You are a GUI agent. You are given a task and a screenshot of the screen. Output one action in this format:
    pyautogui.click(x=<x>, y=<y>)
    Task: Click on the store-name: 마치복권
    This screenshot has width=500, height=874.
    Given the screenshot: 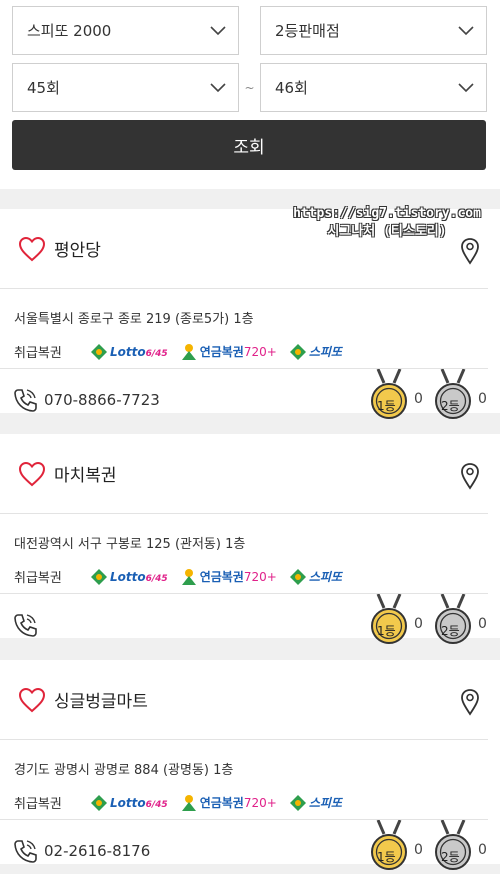 What is the action you would take?
    pyautogui.click(x=85, y=473)
    